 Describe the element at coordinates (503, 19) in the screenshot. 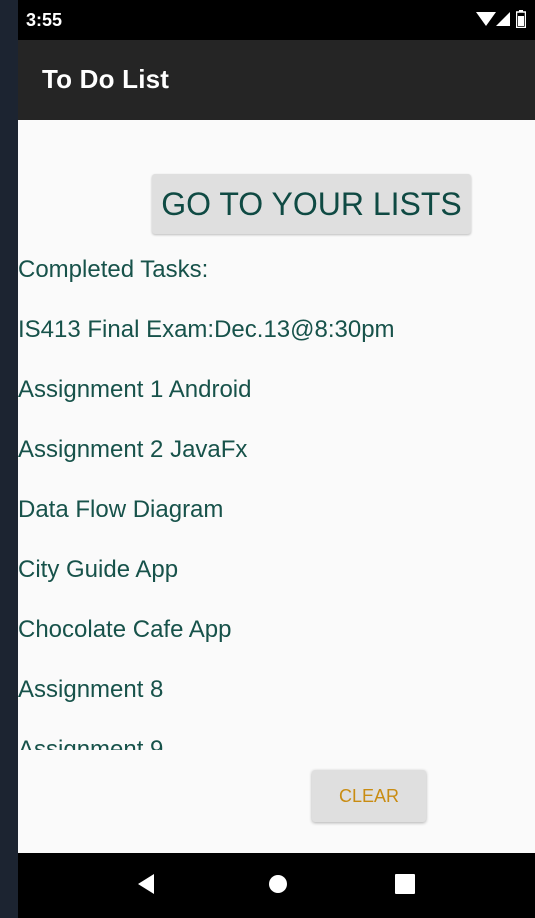

I see `signal-icon` at that location.